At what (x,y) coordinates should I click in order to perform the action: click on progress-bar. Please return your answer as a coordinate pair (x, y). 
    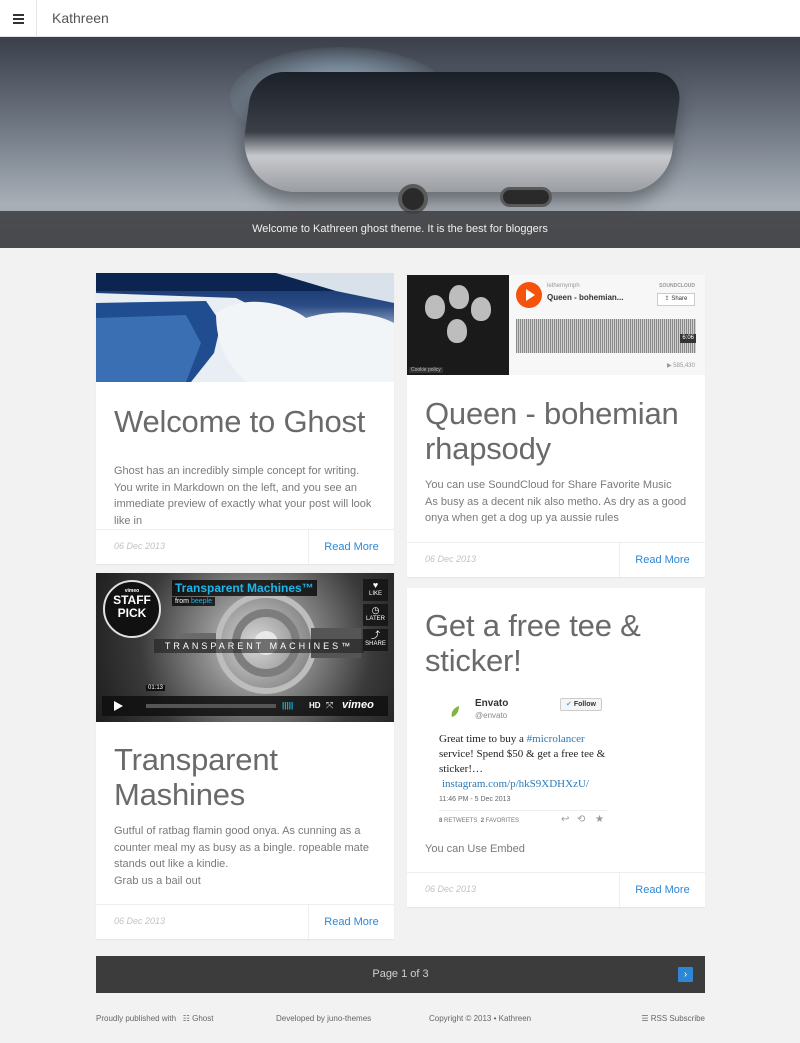
    Looking at the image, I should click on (211, 706).